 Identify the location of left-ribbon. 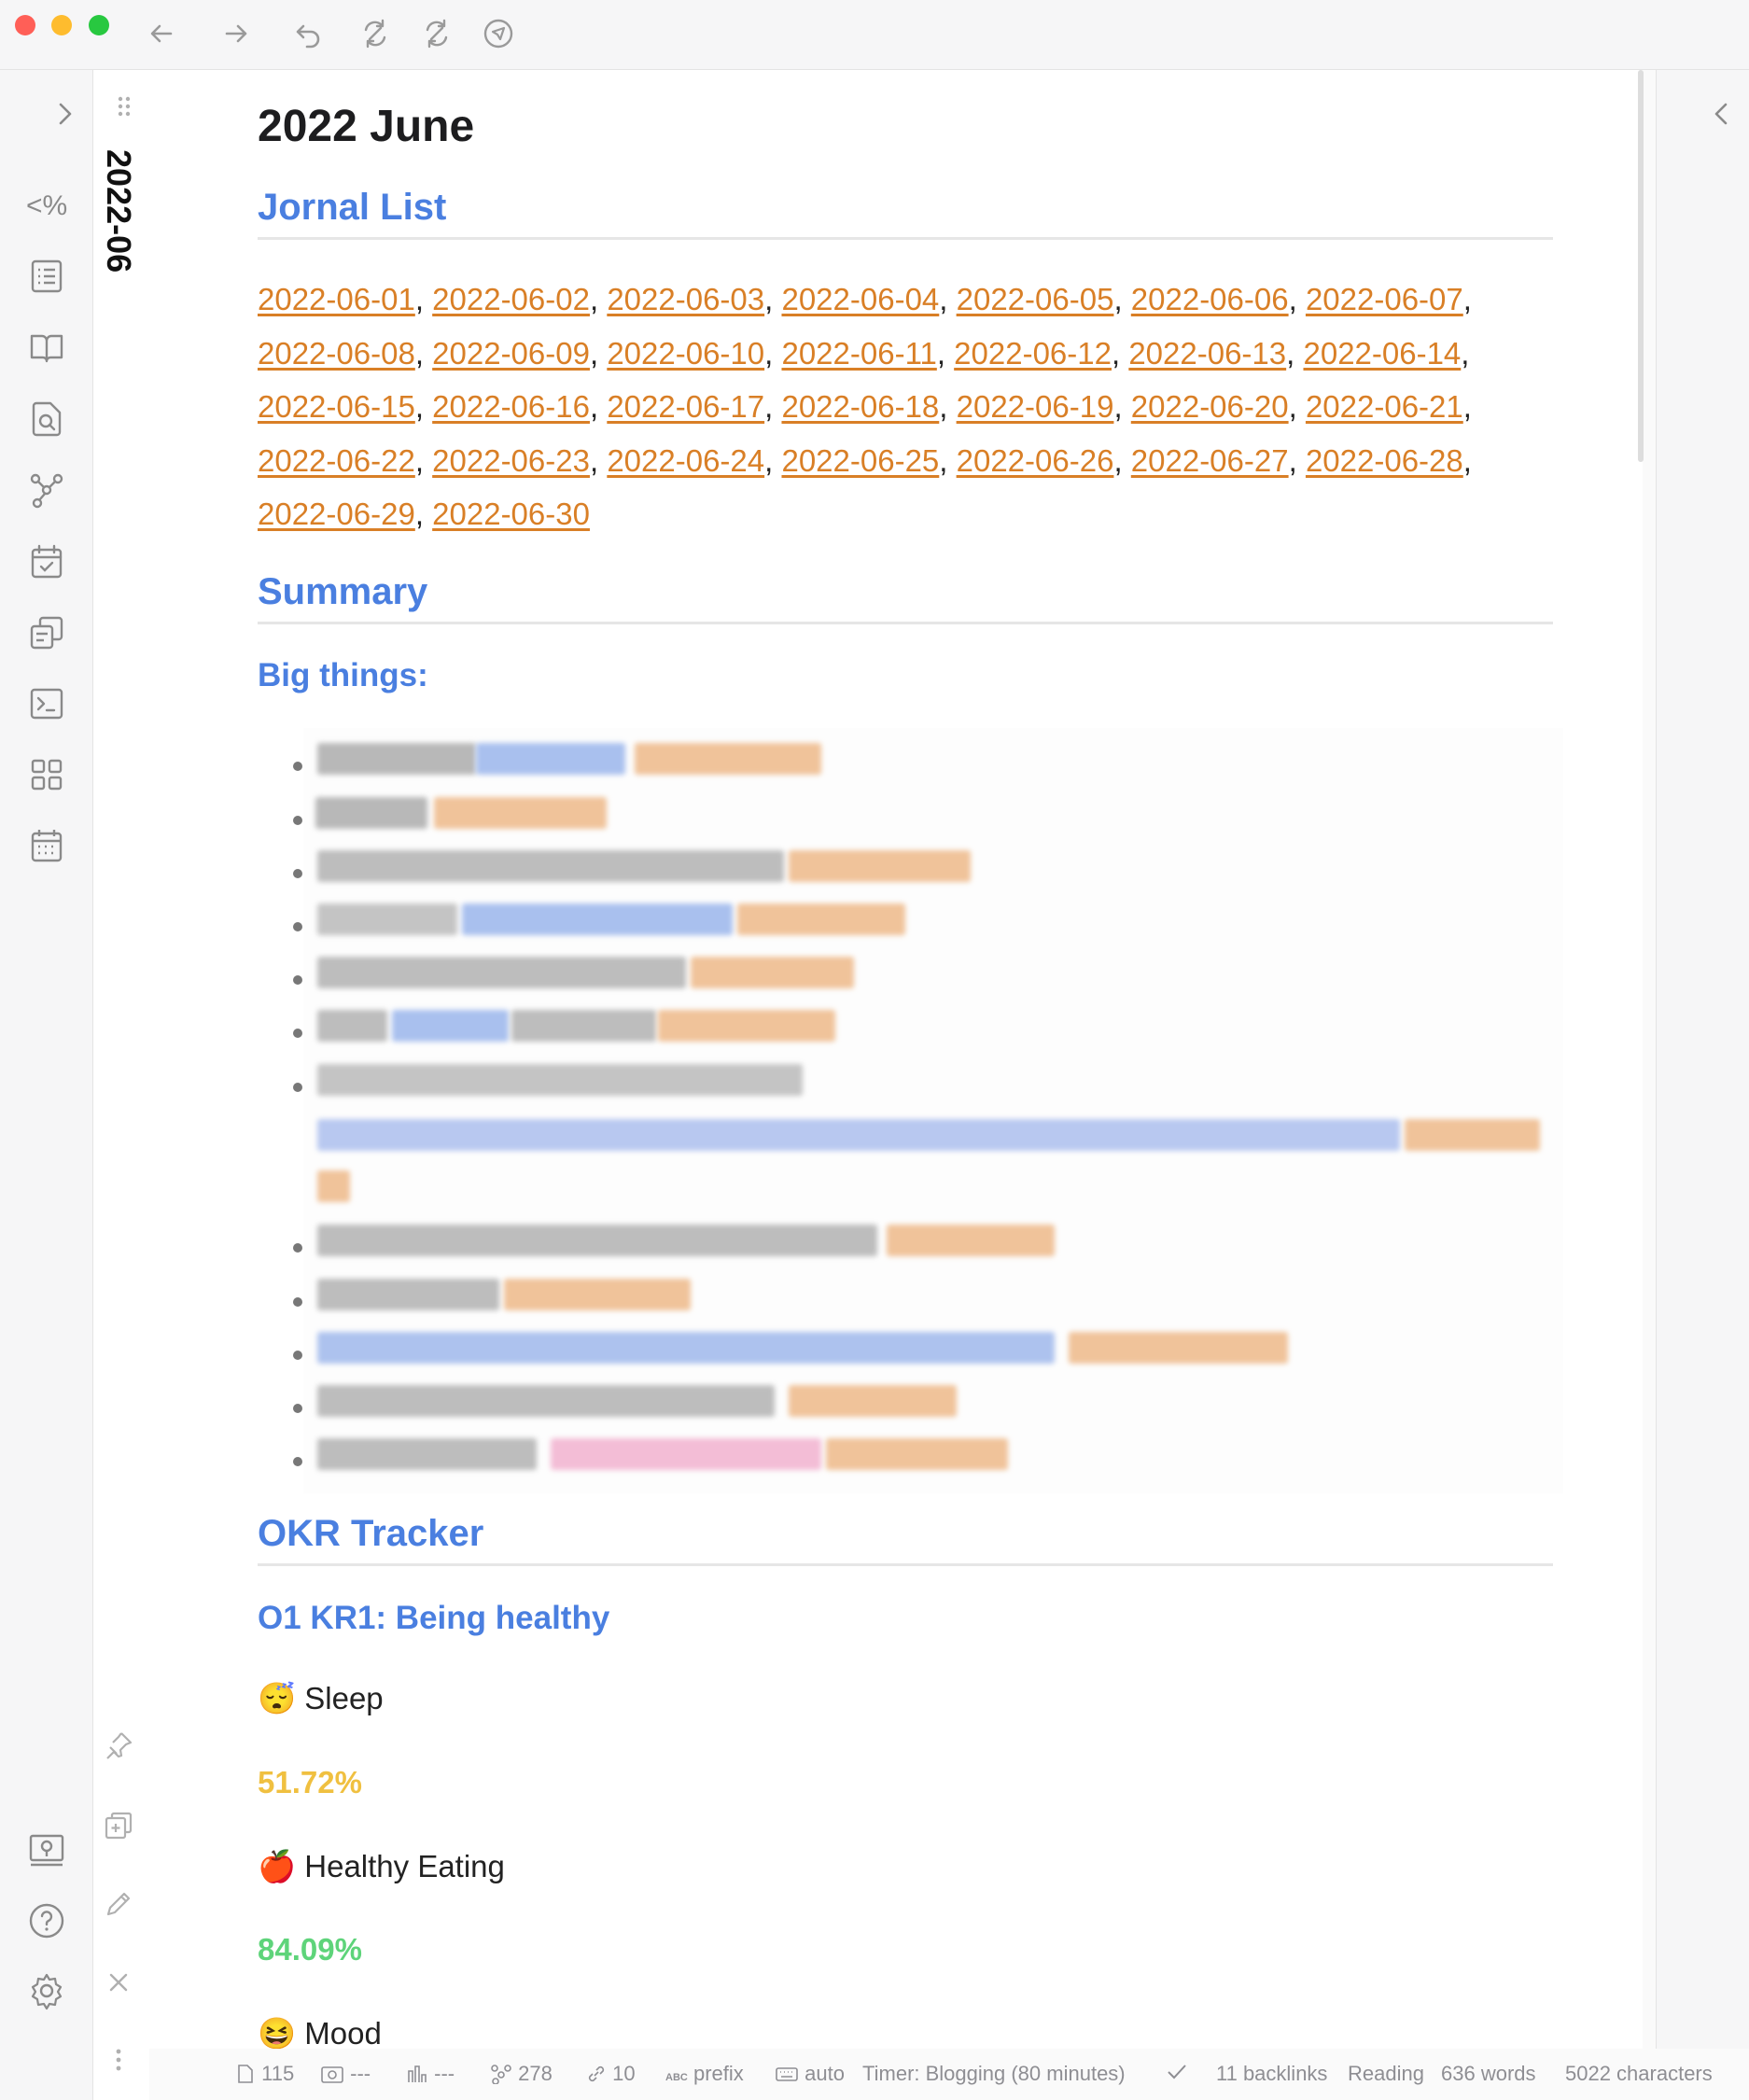
(46, 1085).